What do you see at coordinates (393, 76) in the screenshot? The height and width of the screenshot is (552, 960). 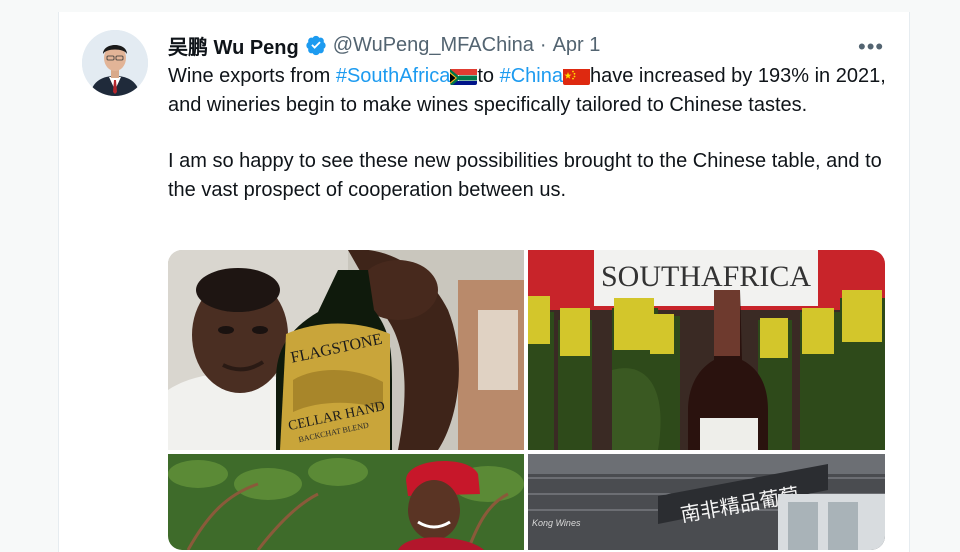 I see `hashtag-southafrica: #SouthAfrica` at bounding box center [393, 76].